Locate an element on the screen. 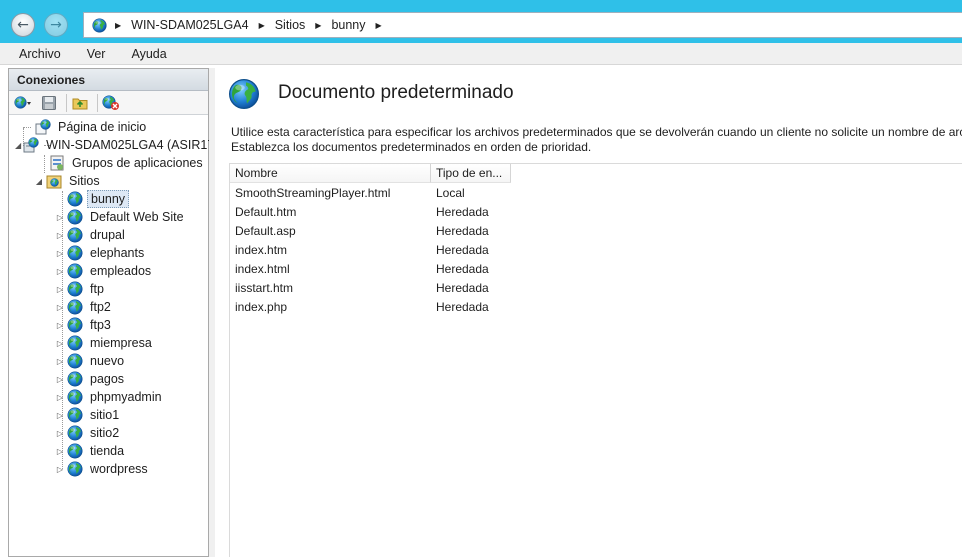 This screenshot has width=962, height=557. disconnect-button is located at coordinates (111, 103).